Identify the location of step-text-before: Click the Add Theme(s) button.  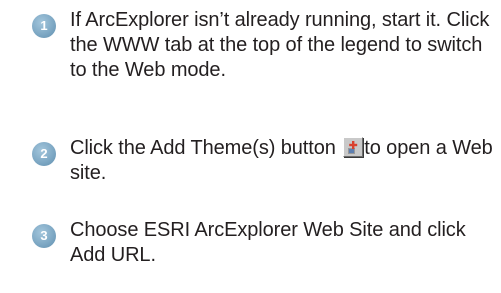
(203, 148).